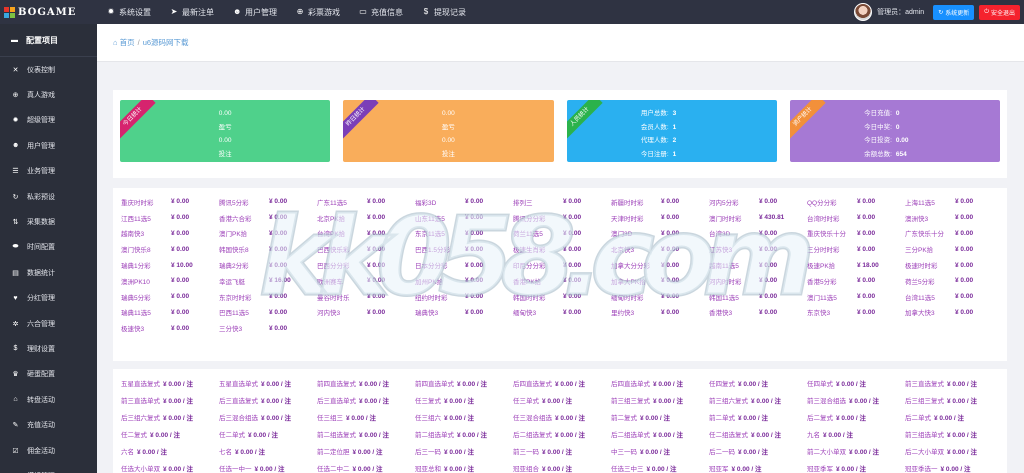 The height and width of the screenshot is (473, 1024). What do you see at coordinates (48, 120) in the screenshot?
I see `sidebar-item-2: ✹ 超级管理` at bounding box center [48, 120].